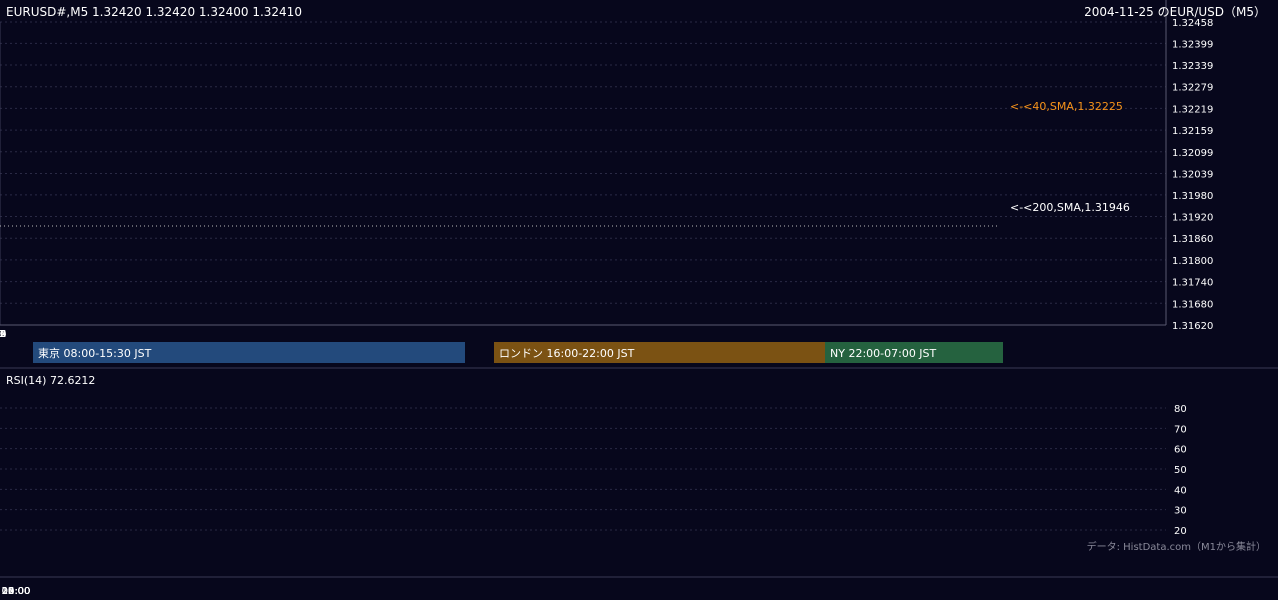 This screenshot has height=600, width=1278. What do you see at coordinates (1192, 283) in the screenshot?
I see `y-tick-label: 1.31740` at bounding box center [1192, 283].